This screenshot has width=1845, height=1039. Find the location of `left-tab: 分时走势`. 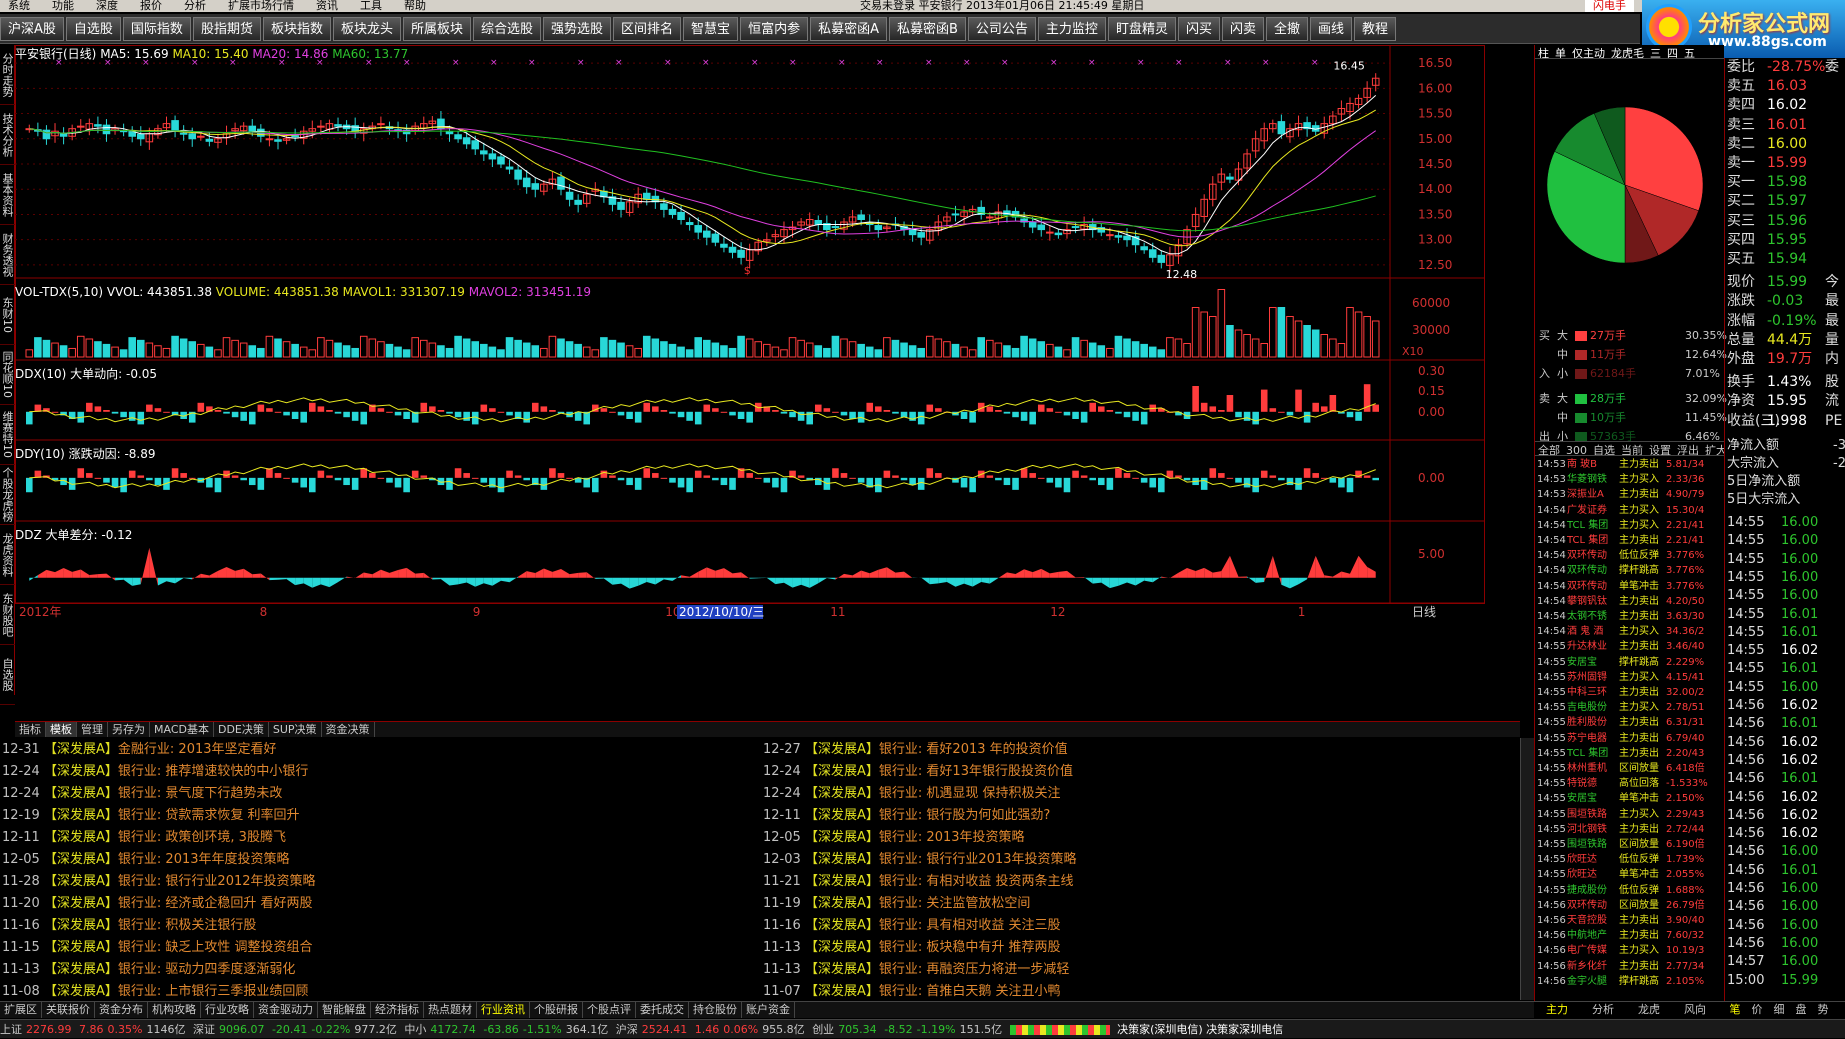

left-tab: 分时走势 is located at coordinates (7, 75).